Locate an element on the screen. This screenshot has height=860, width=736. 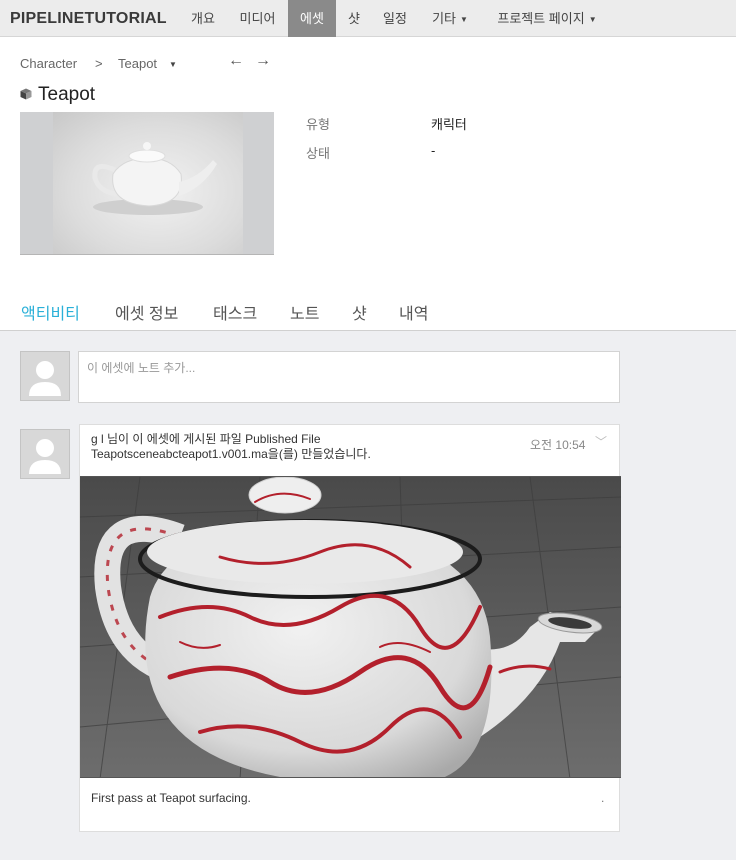
chevron-down-icon: ﹀ is located at coordinates (601, 441).